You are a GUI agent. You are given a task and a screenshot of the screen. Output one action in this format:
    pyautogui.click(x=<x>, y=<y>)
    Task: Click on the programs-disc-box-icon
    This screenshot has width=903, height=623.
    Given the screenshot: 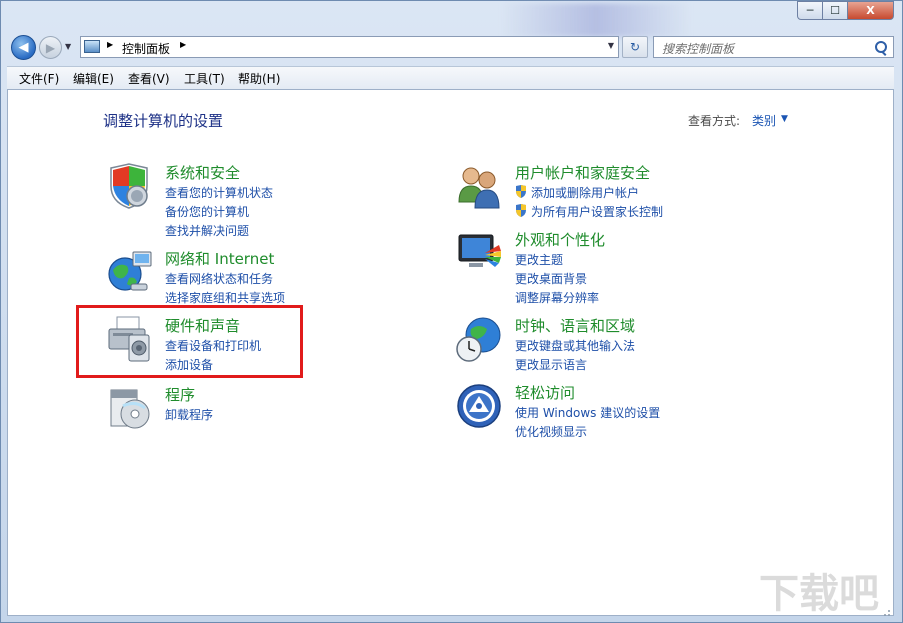 What is the action you would take?
    pyautogui.click(x=129, y=408)
    